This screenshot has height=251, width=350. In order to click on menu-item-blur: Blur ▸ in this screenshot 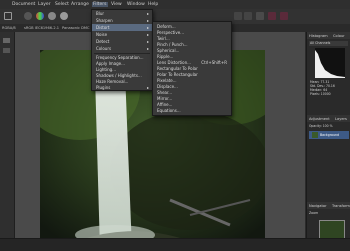, I will do `click(122, 13)`.